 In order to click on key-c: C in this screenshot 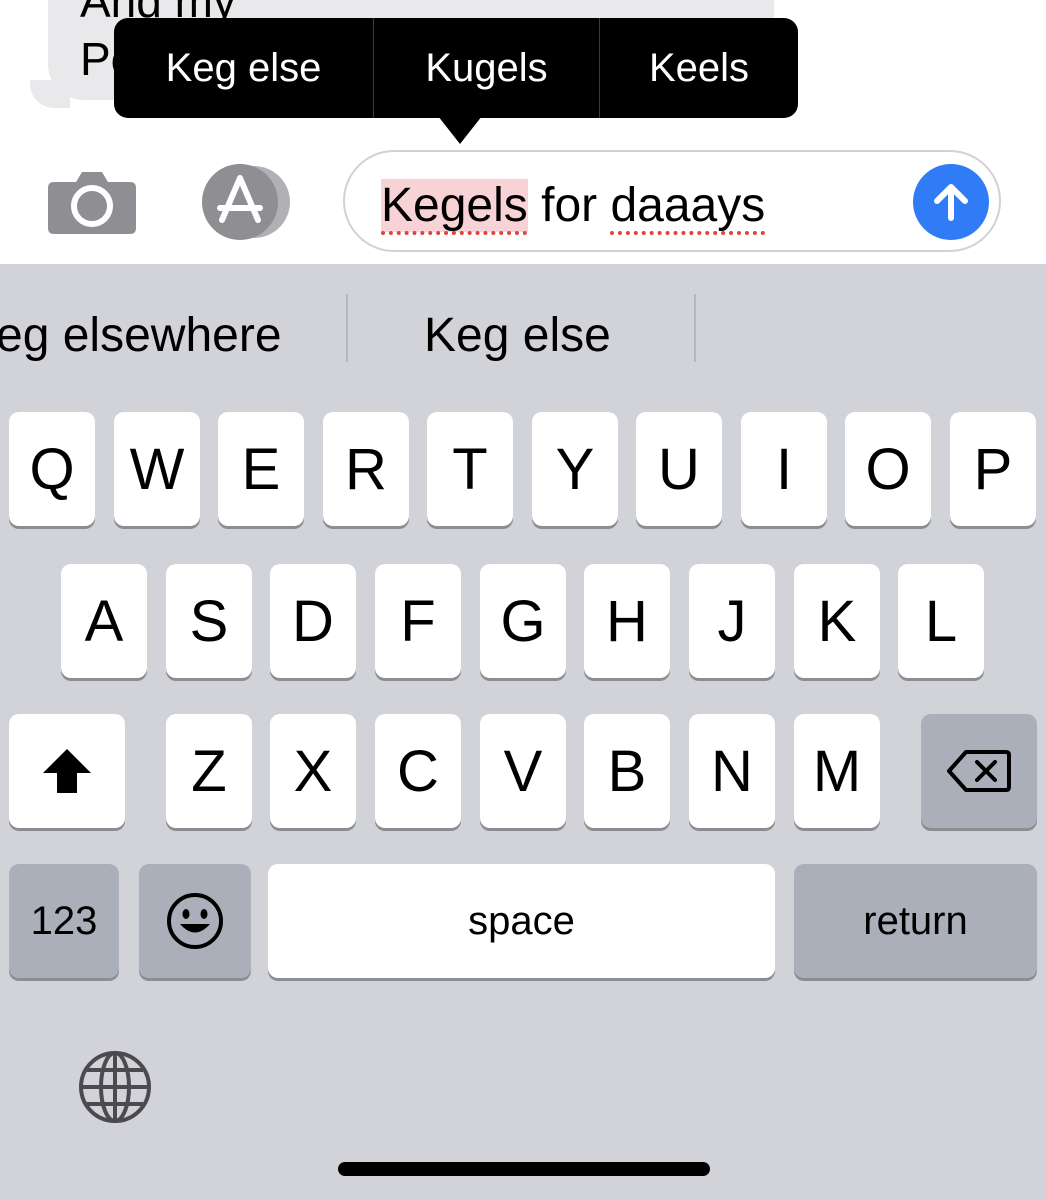, I will do `click(418, 771)`.